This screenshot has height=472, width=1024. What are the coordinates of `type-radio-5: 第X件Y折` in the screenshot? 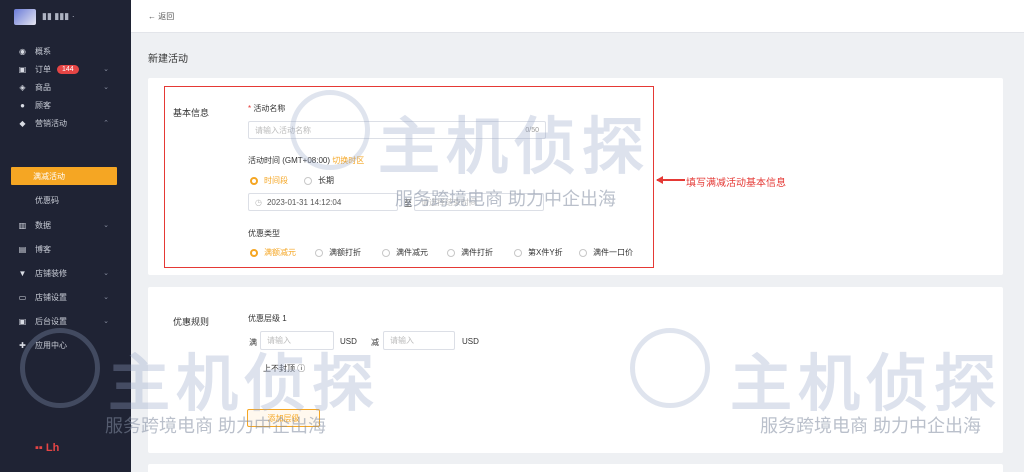 It's located at (538, 252).